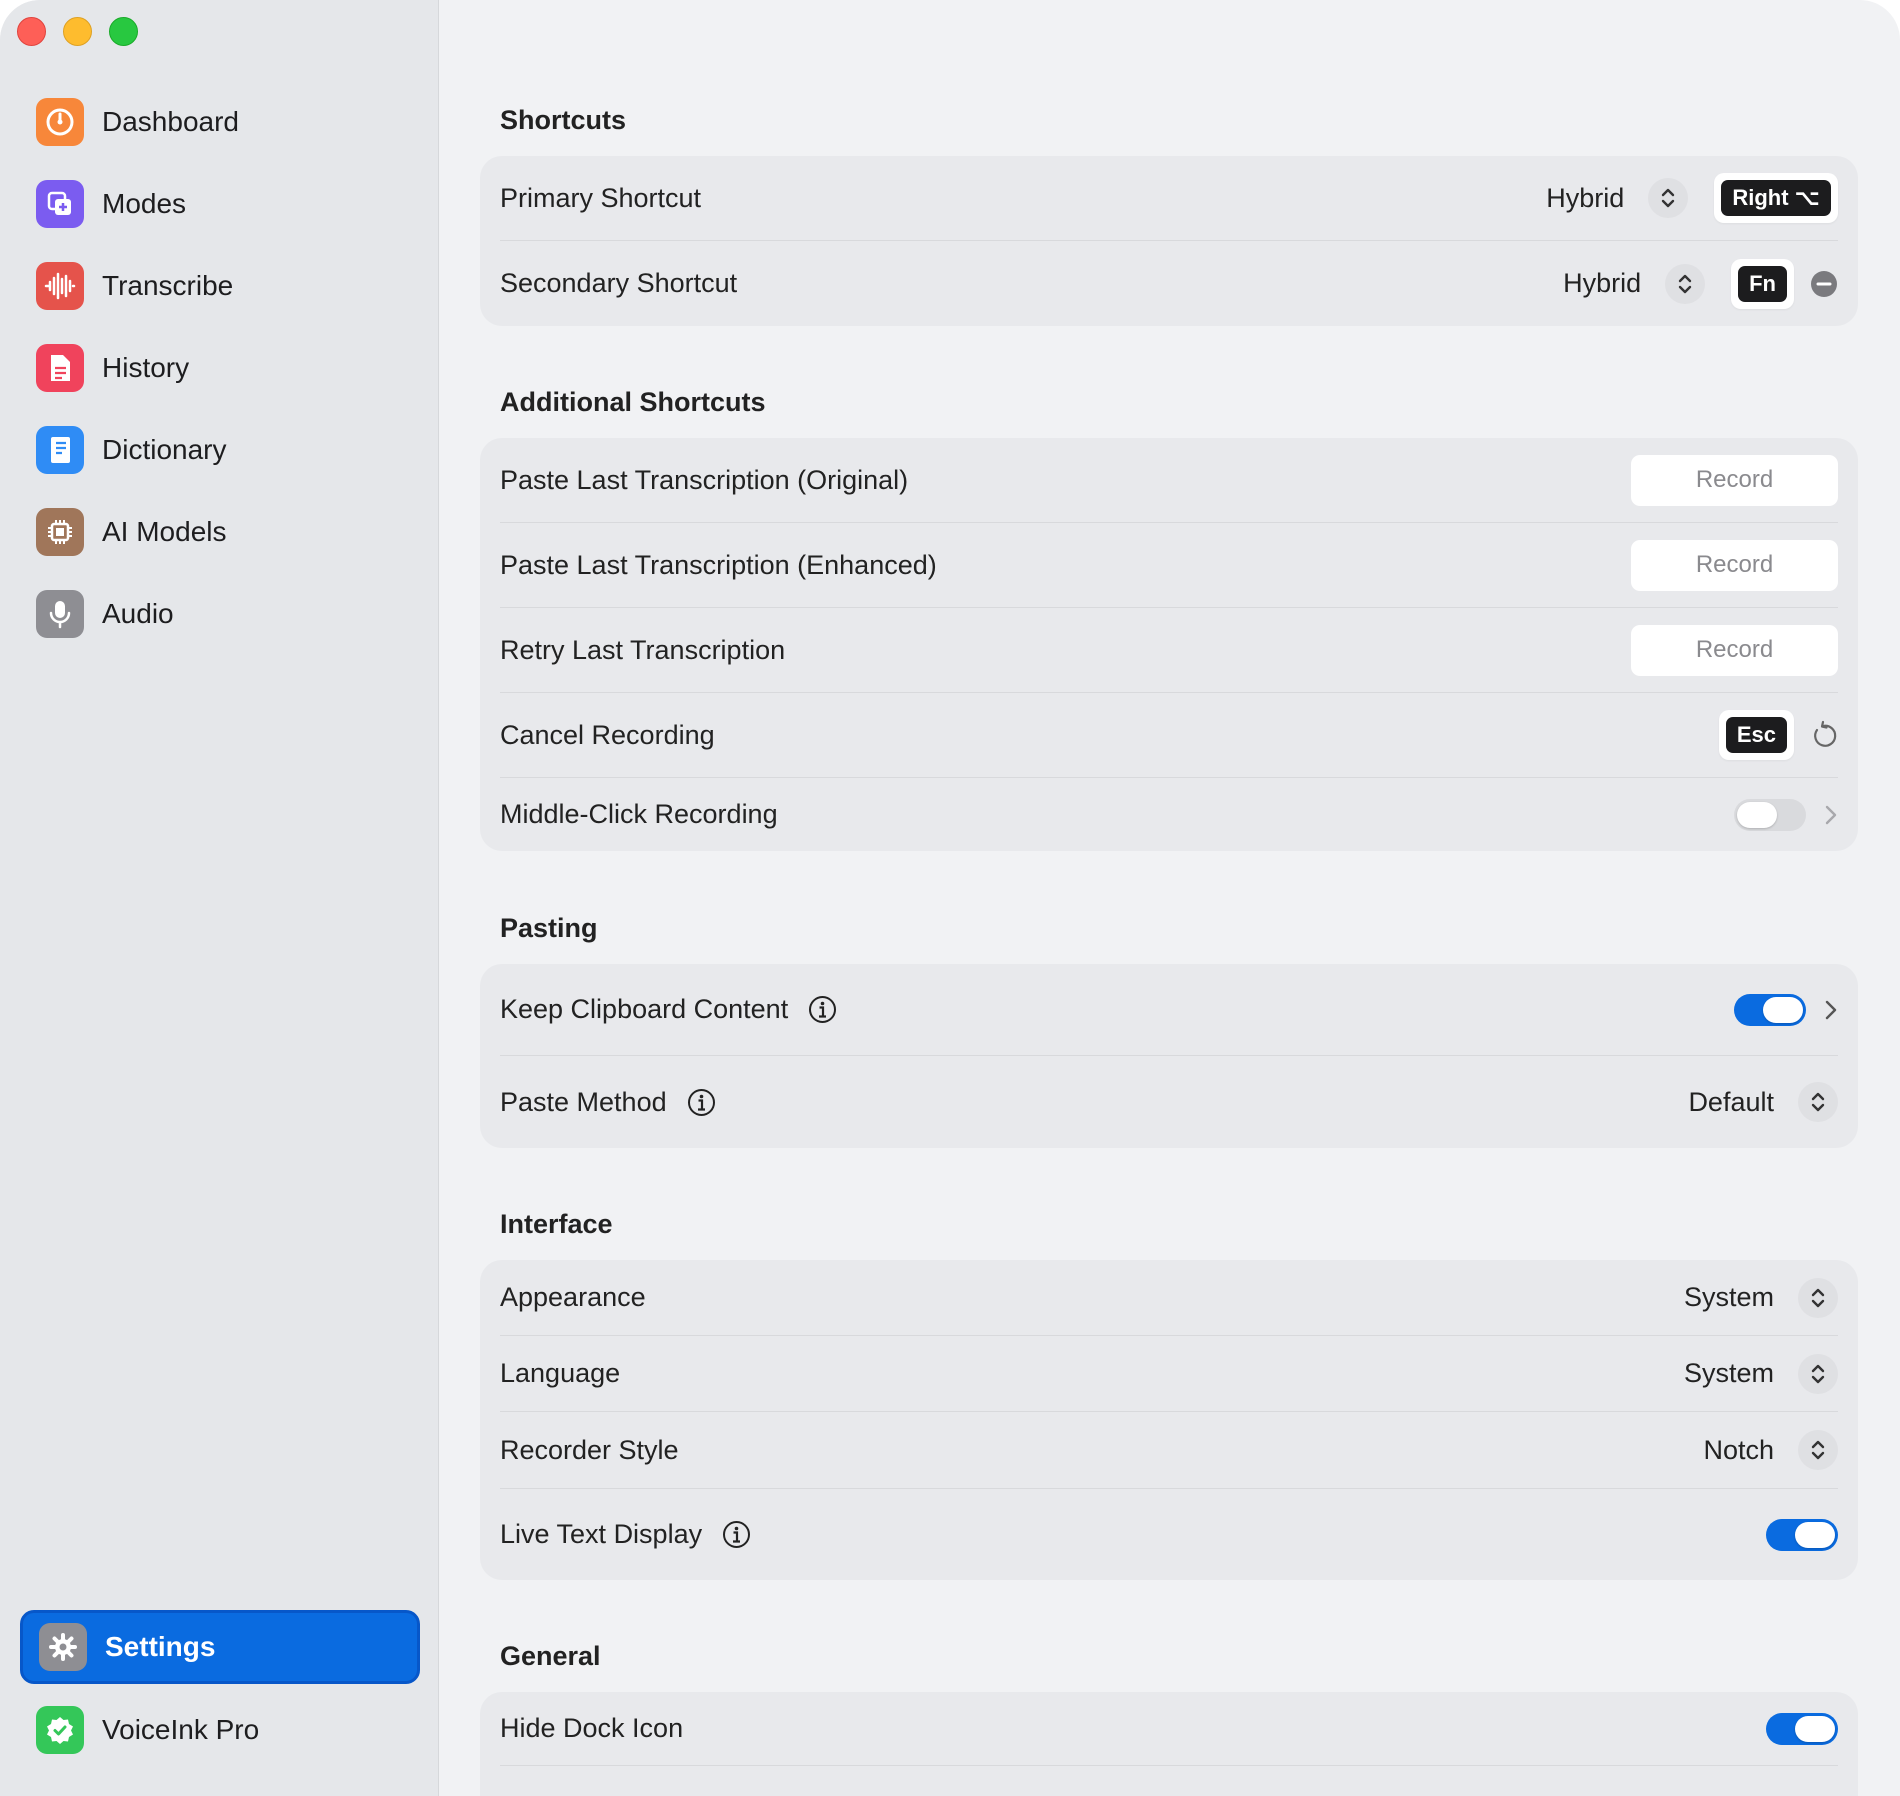 The image size is (1900, 1796). What do you see at coordinates (1818, 1450) in the screenshot?
I see `recorder-style-stepper-icon` at bounding box center [1818, 1450].